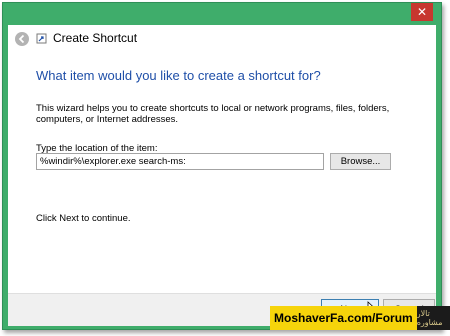  I want to click on watermark-text: MoshaverFa.com/Forum, so click(343, 318).